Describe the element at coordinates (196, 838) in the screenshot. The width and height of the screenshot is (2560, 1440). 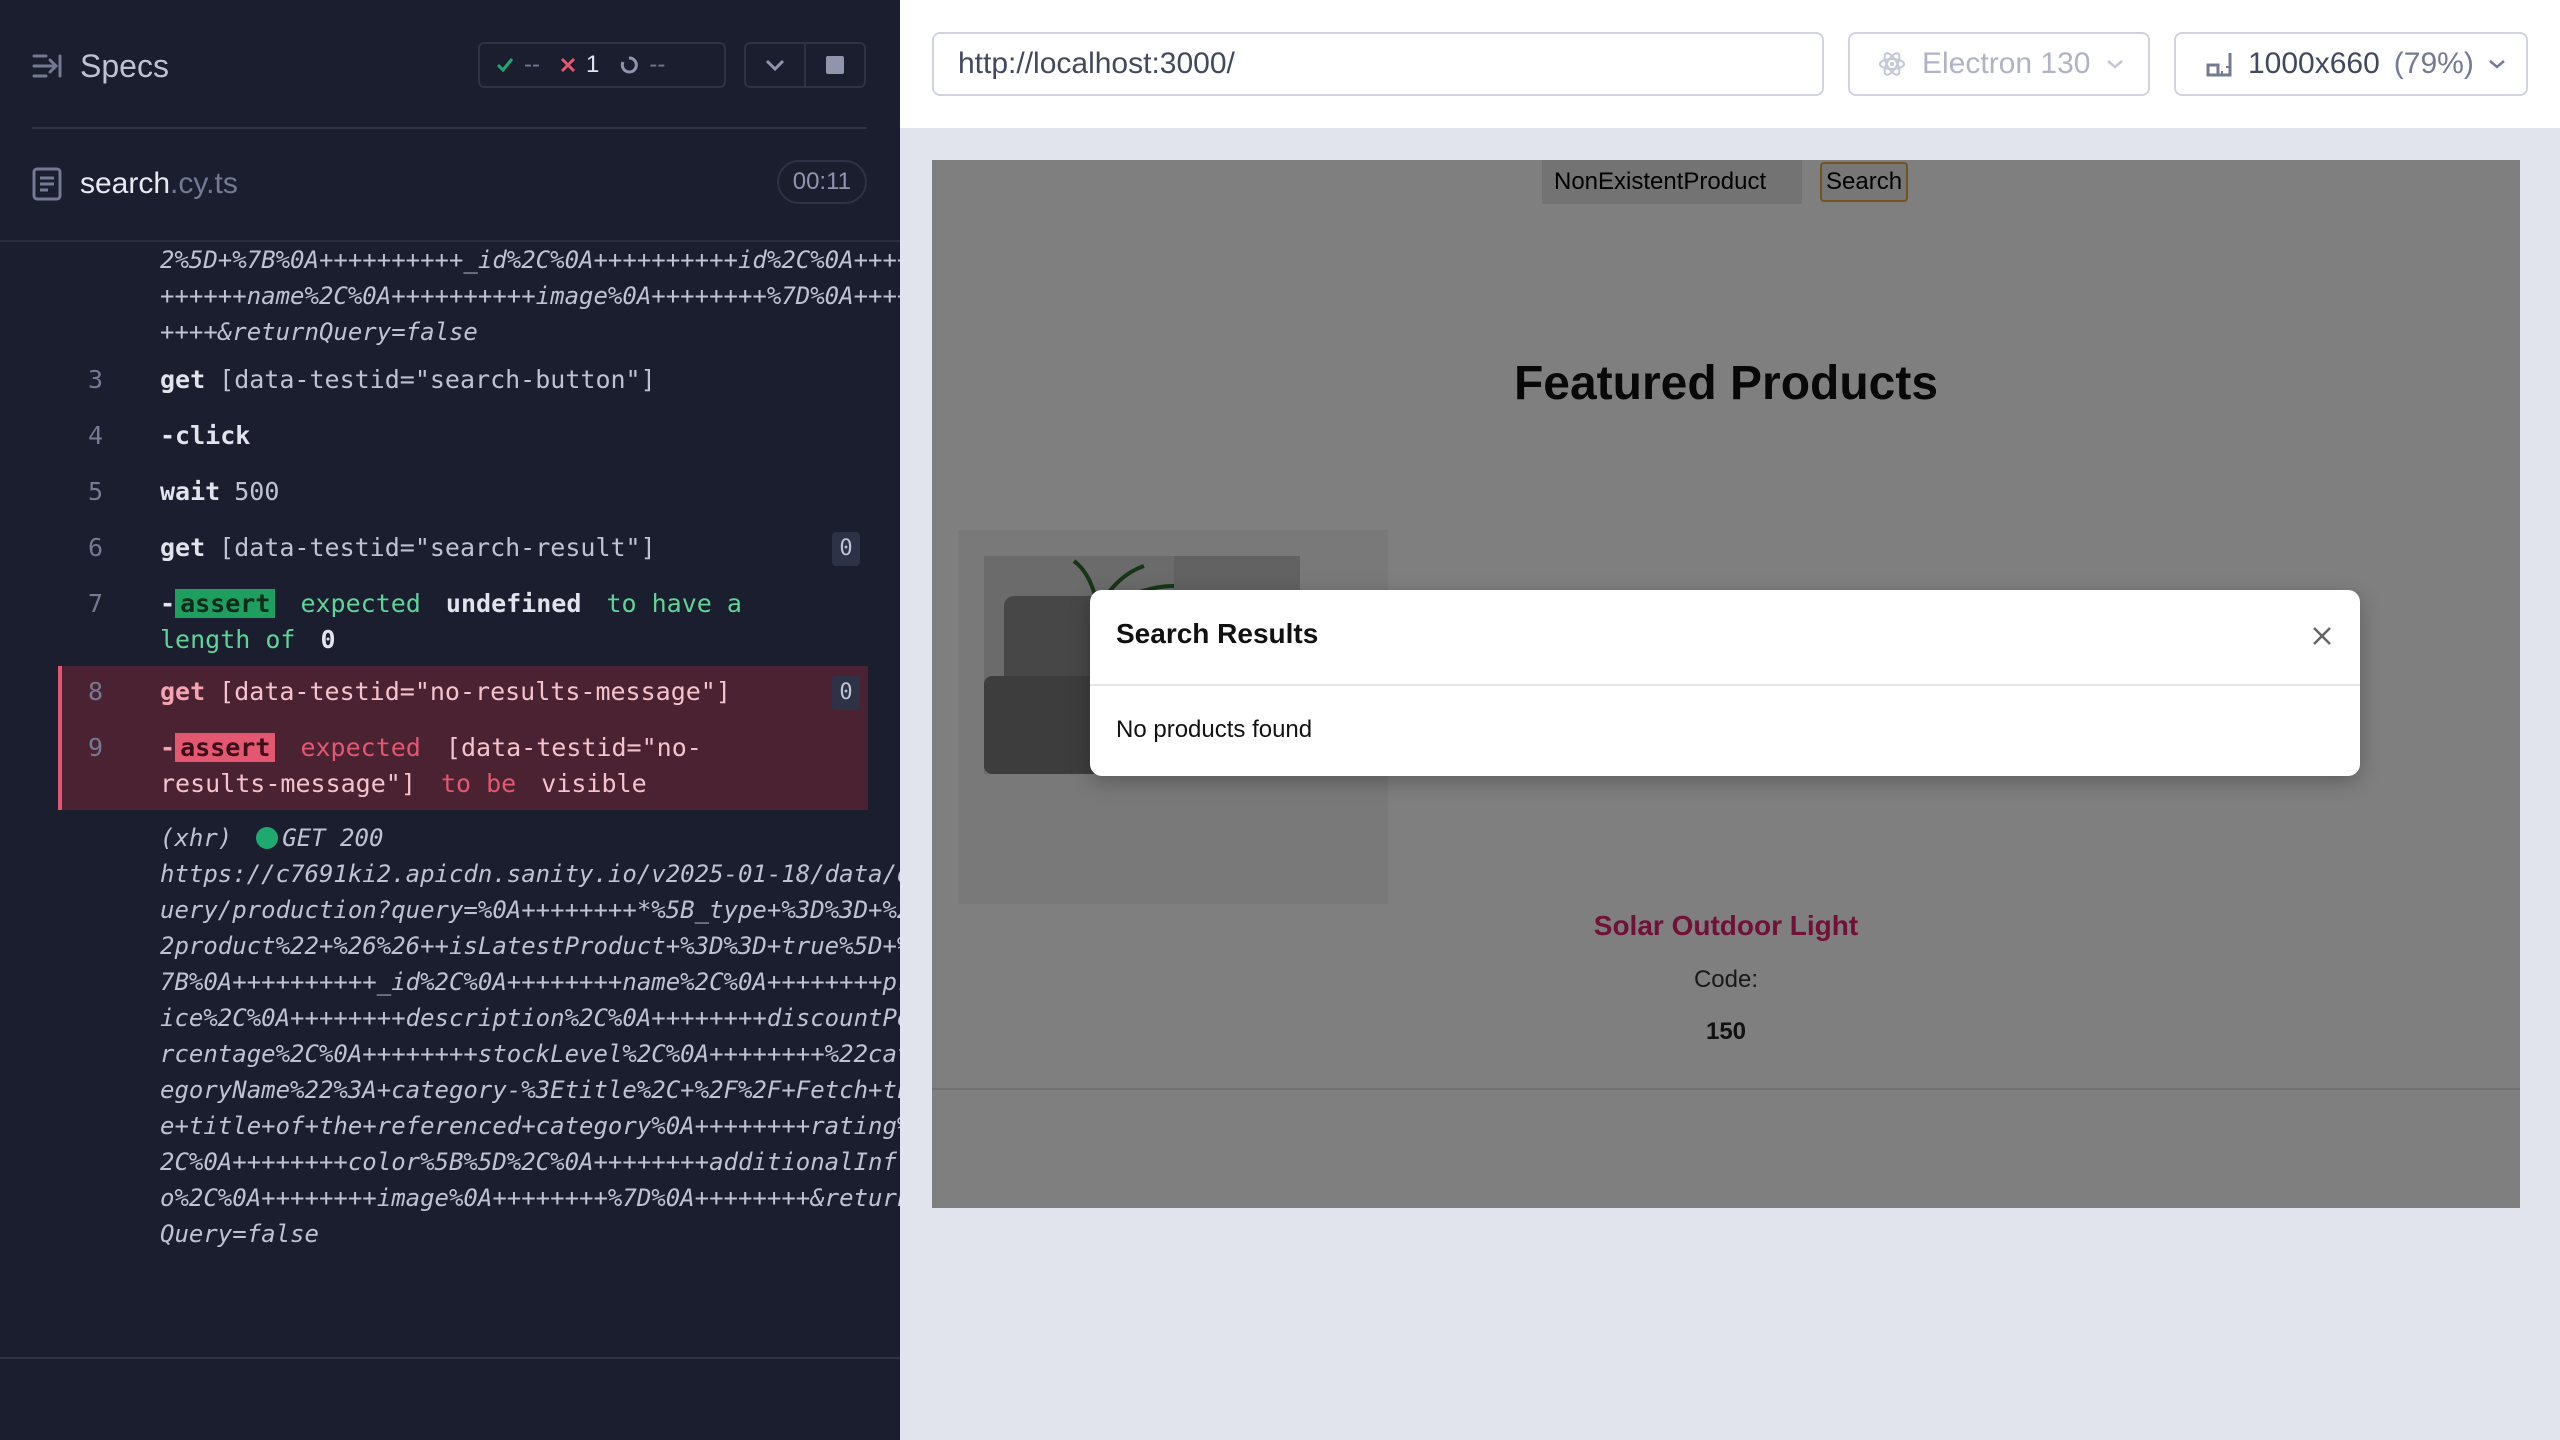
I see `xhr-label: (xhr)` at that location.